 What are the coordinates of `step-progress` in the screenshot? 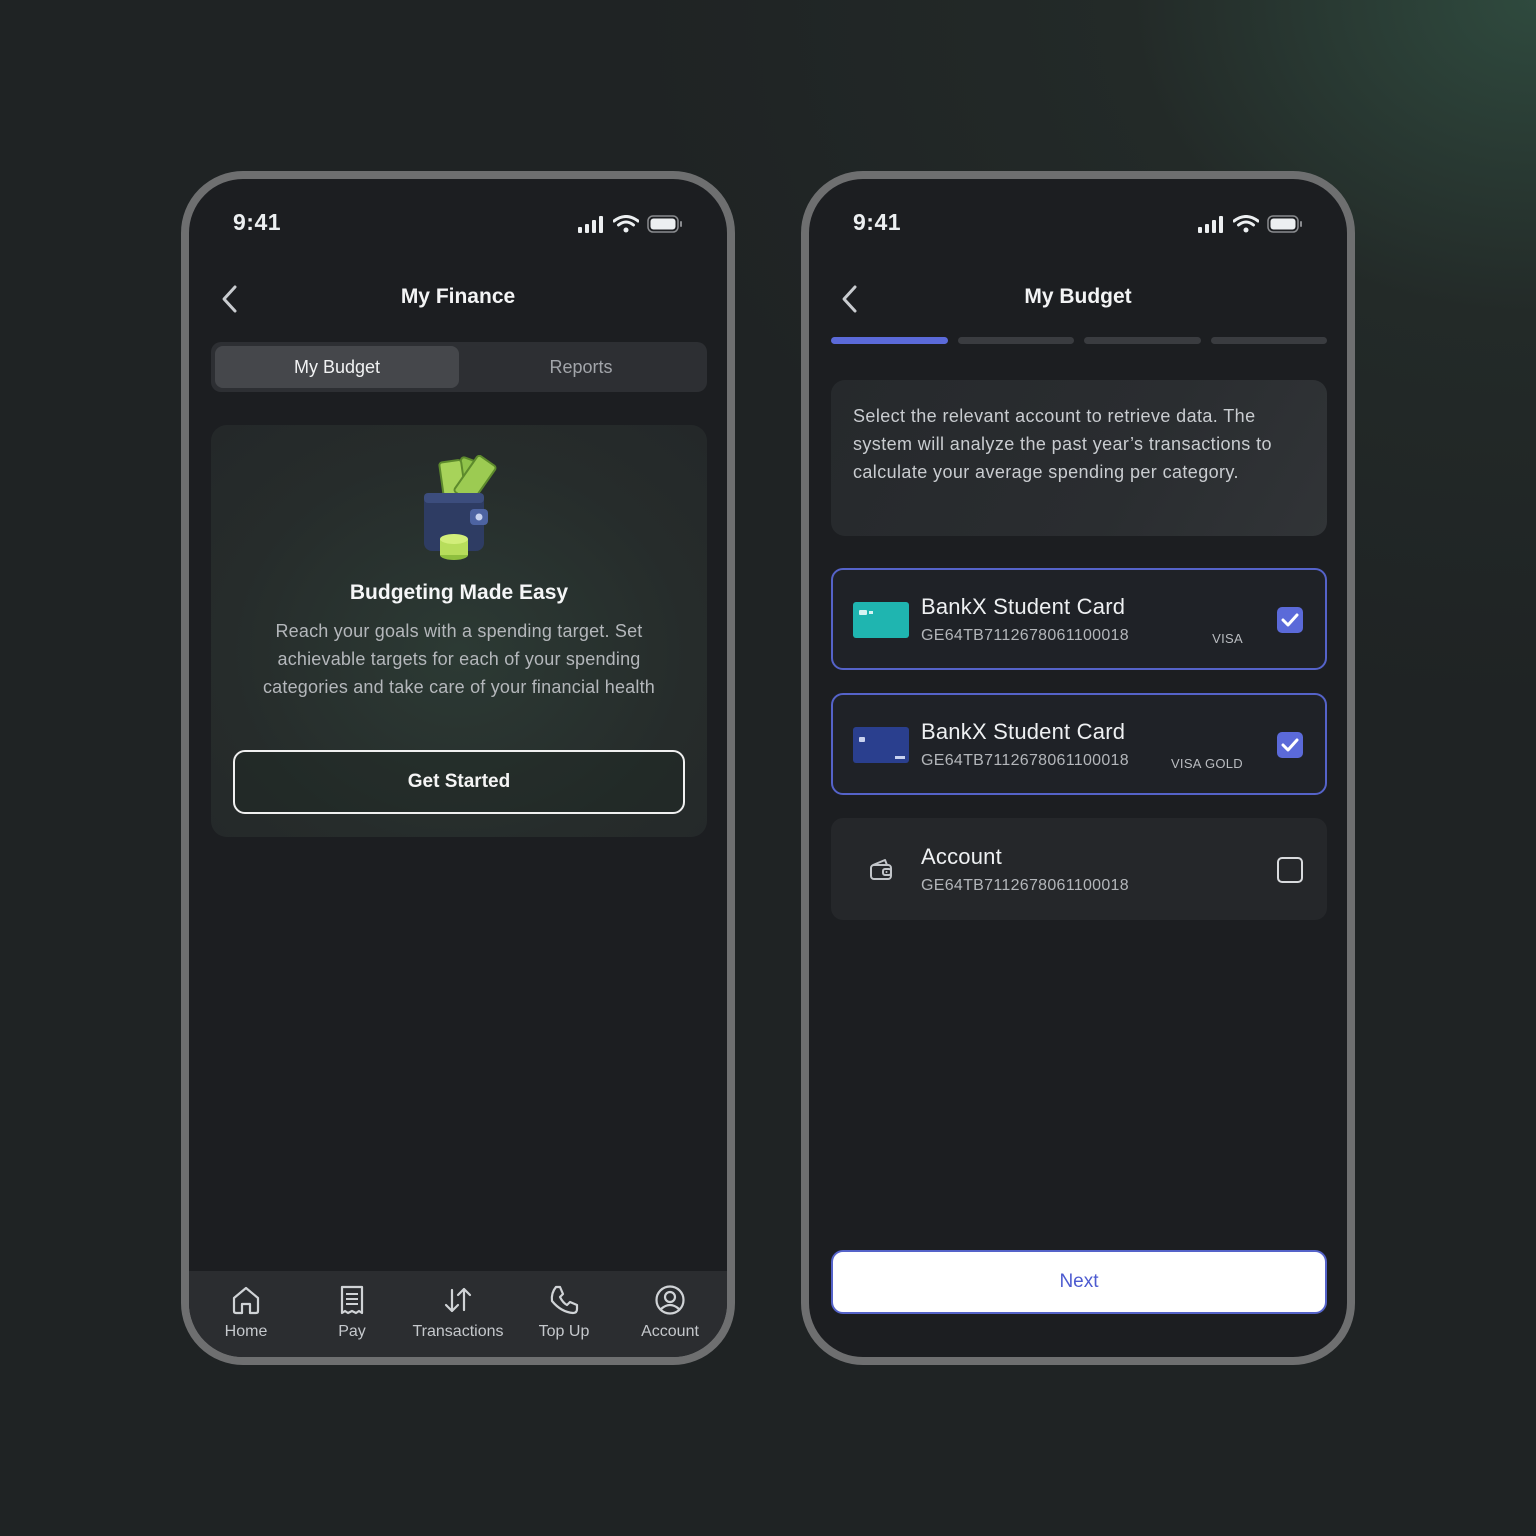 It's located at (1079, 340).